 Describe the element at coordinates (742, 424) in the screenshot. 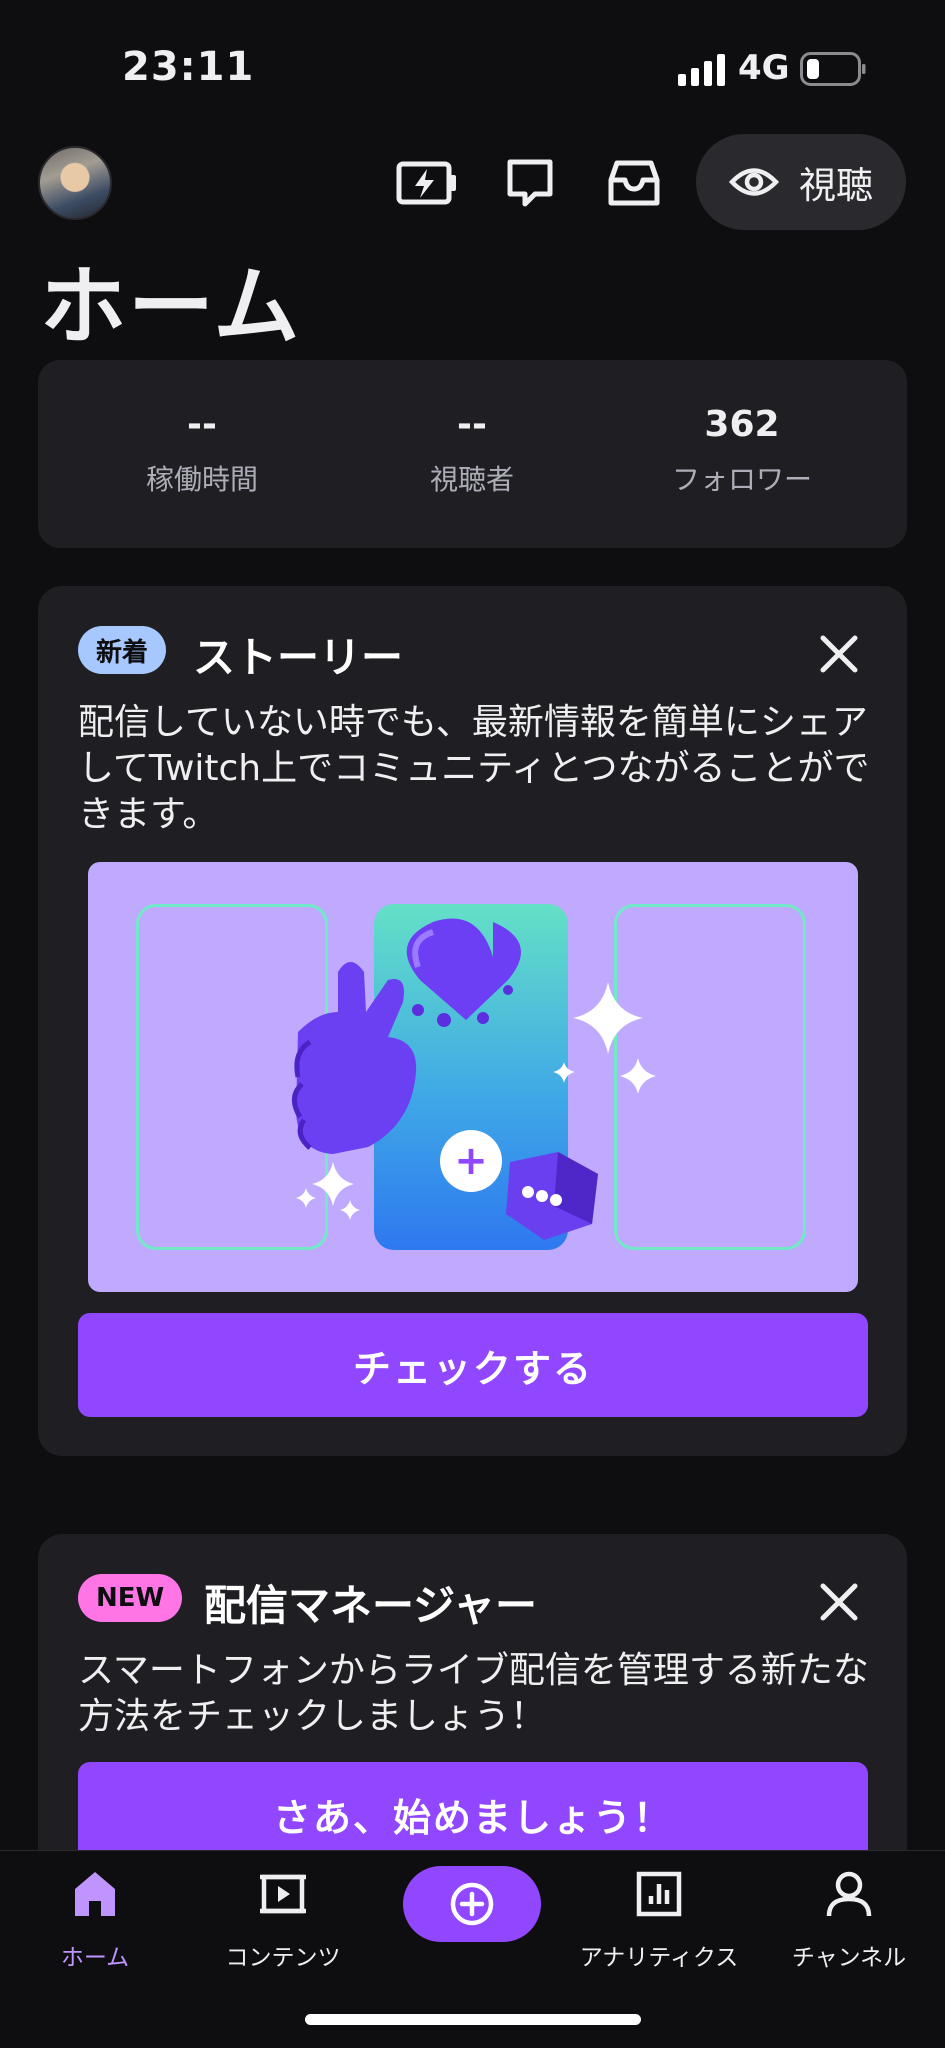

I see `stat-value: 362` at that location.